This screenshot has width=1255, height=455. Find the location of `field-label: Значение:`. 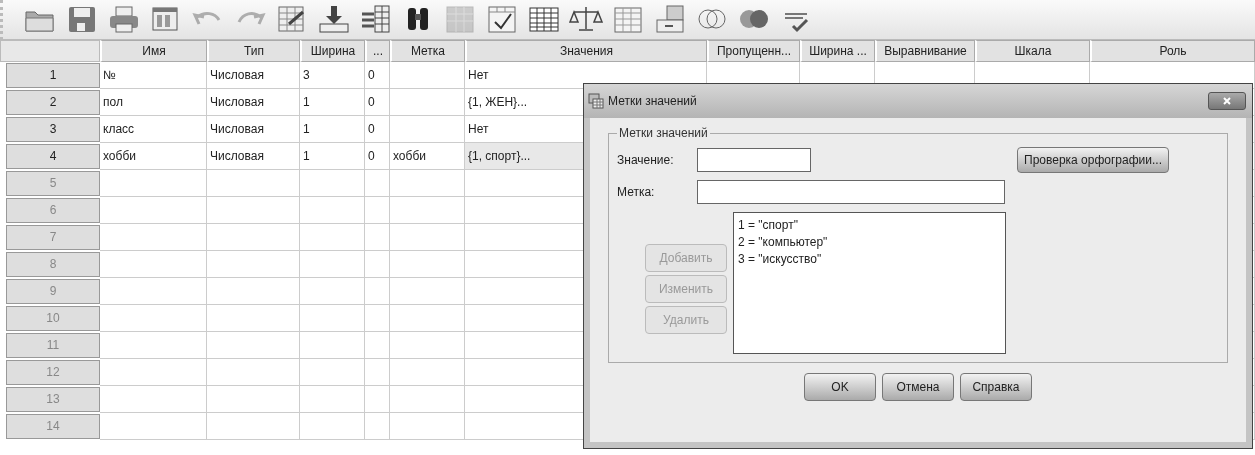

field-label: Значение: is located at coordinates (646, 160).